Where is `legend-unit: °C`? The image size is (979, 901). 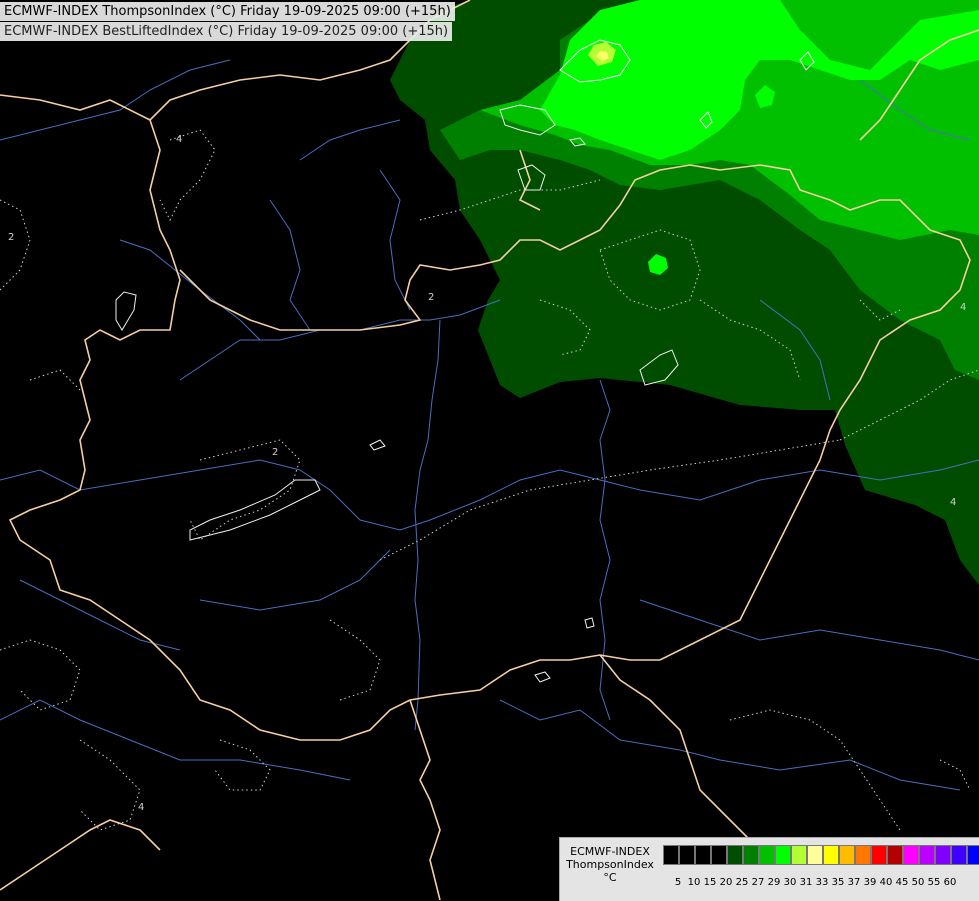
legend-unit: °C is located at coordinates (610, 877).